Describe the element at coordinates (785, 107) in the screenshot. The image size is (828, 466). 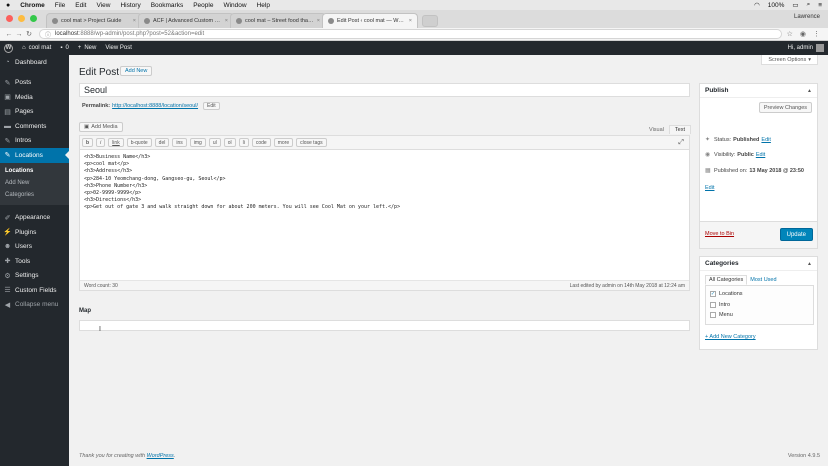
I see `preview-changes-button: Preview Changes` at that location.